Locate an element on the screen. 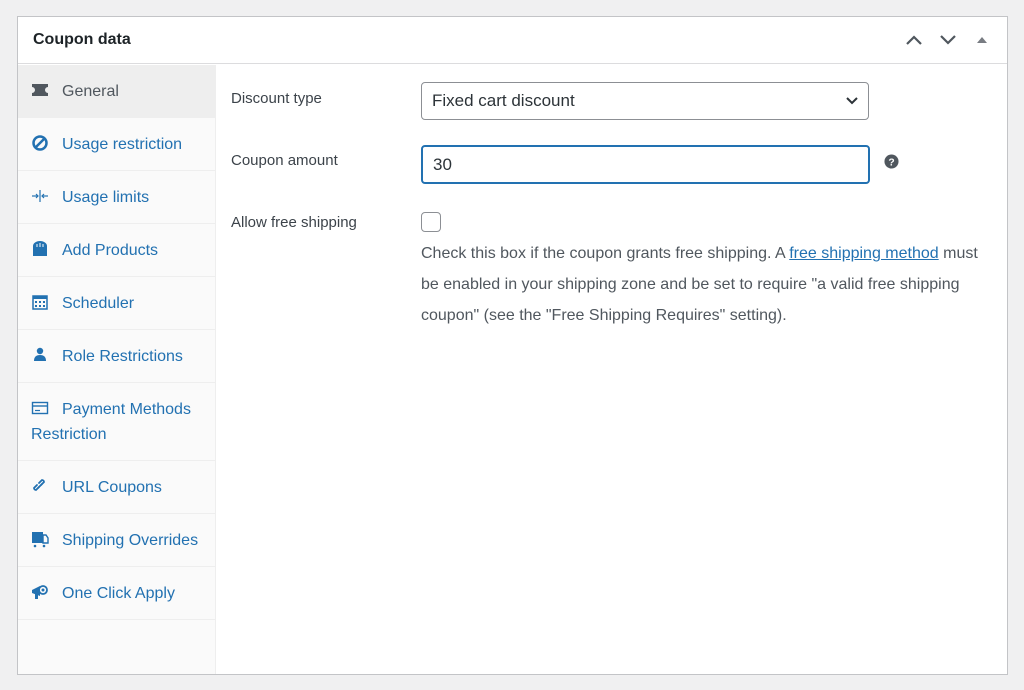 The height and width of the screenshot is (690, 1024). tab-label: Shipping Overrides is located at coordinates (130, 540).